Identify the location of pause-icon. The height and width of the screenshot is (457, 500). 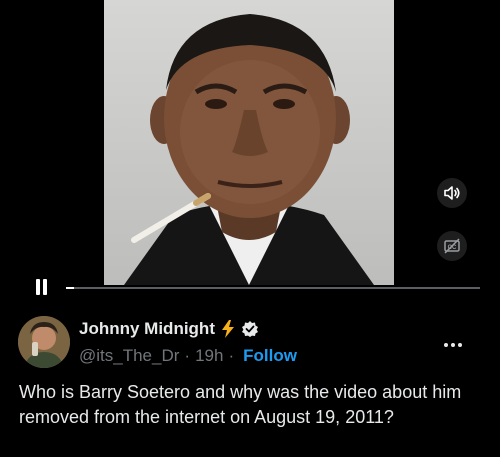
(42, 287).